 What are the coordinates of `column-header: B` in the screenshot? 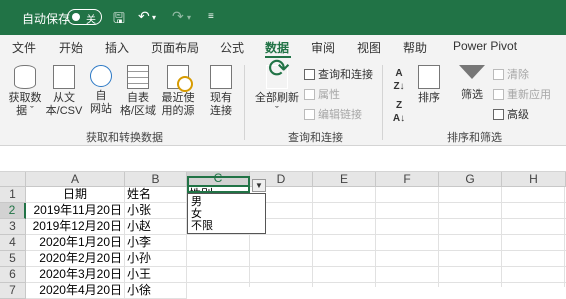 It's located at (156, 179).